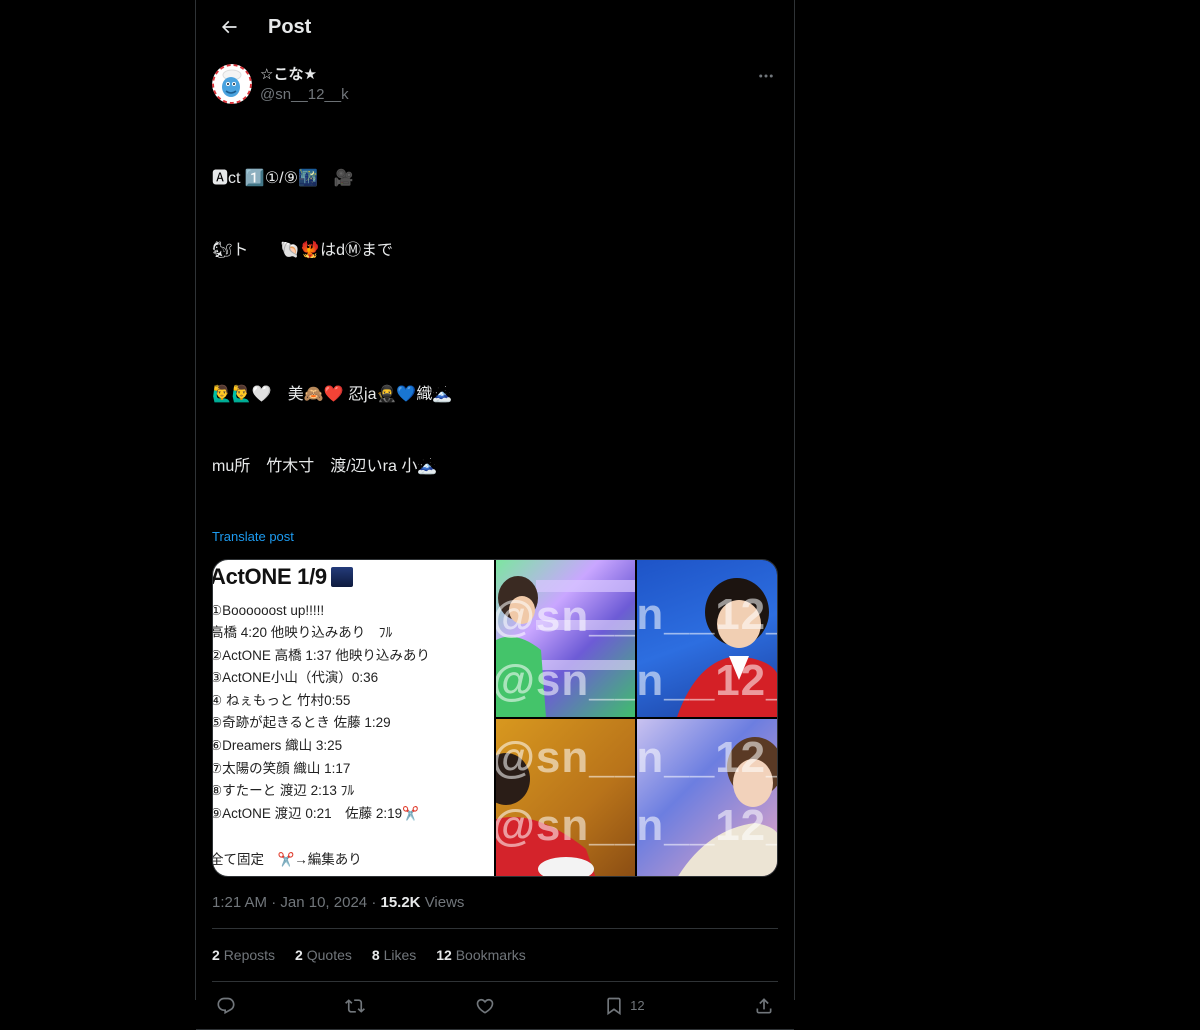 The width and height of the screenshot is (1200, 1030). I want to click on more-horizontal-icon, so click(766, 76).